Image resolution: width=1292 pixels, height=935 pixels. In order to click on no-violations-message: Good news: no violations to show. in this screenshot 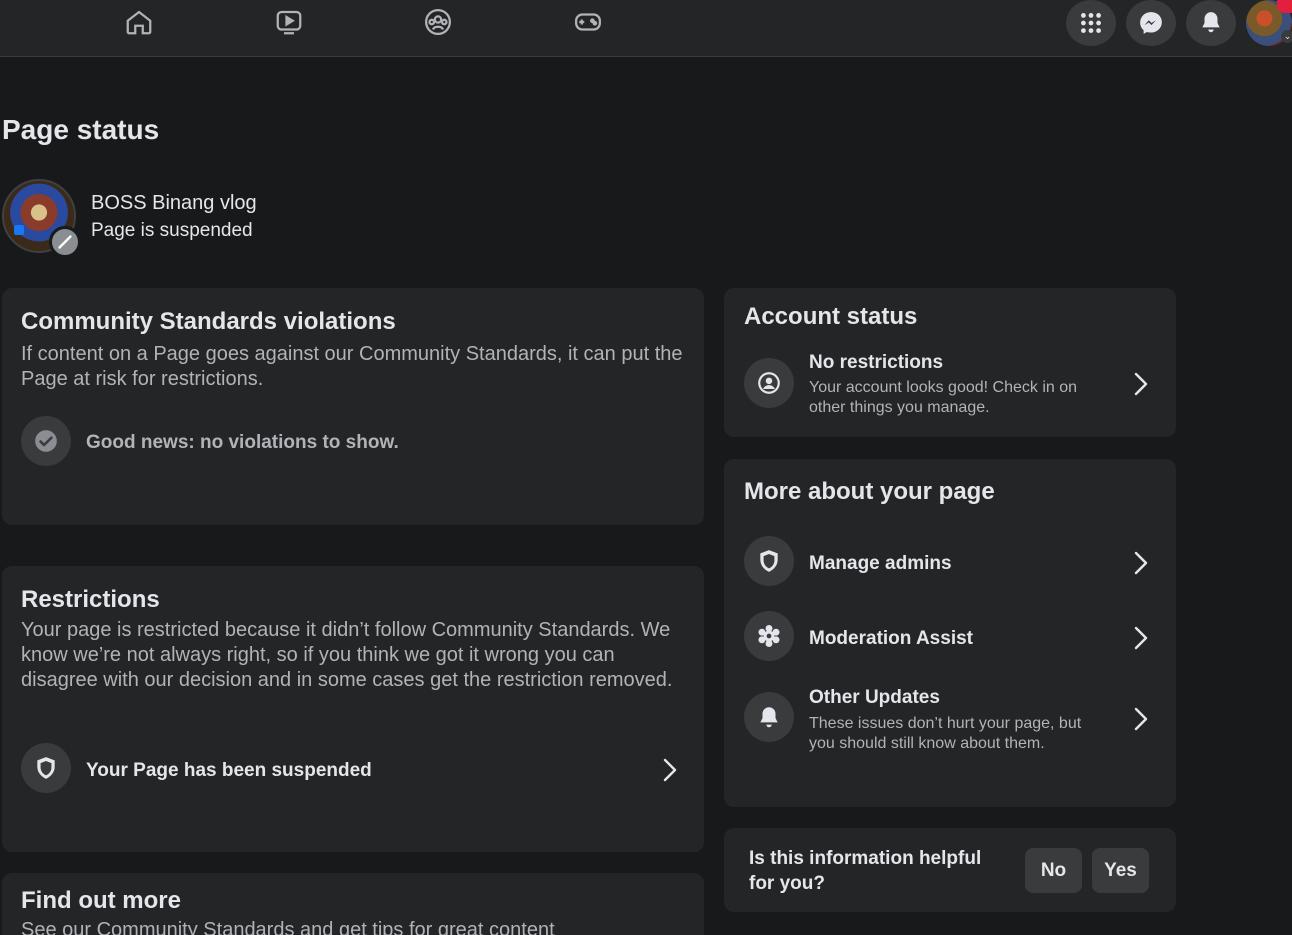, I will do `click(242, 442)`.